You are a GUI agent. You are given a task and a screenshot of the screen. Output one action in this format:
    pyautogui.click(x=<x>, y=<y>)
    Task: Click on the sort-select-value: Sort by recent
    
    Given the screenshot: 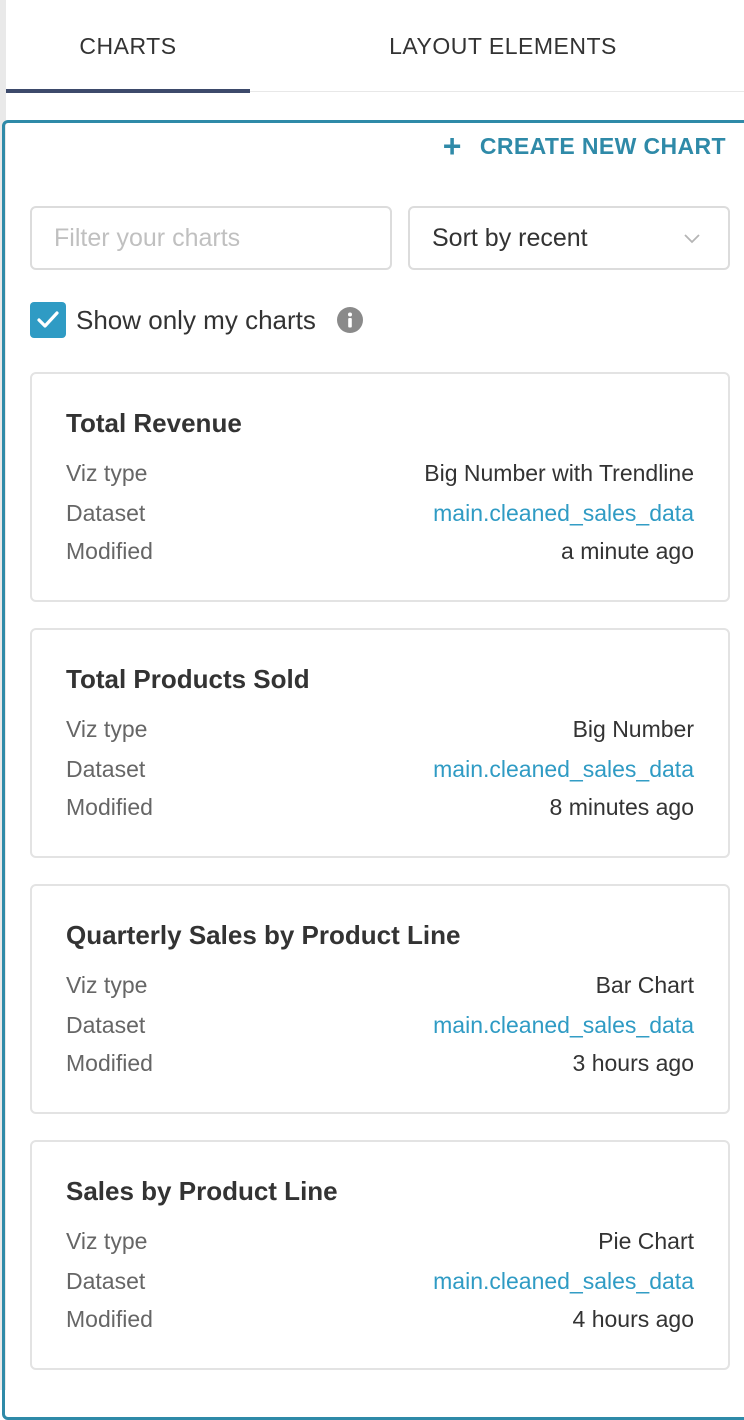 What is the action you would take?
    pyautogui.click(x=510, y=237)
    